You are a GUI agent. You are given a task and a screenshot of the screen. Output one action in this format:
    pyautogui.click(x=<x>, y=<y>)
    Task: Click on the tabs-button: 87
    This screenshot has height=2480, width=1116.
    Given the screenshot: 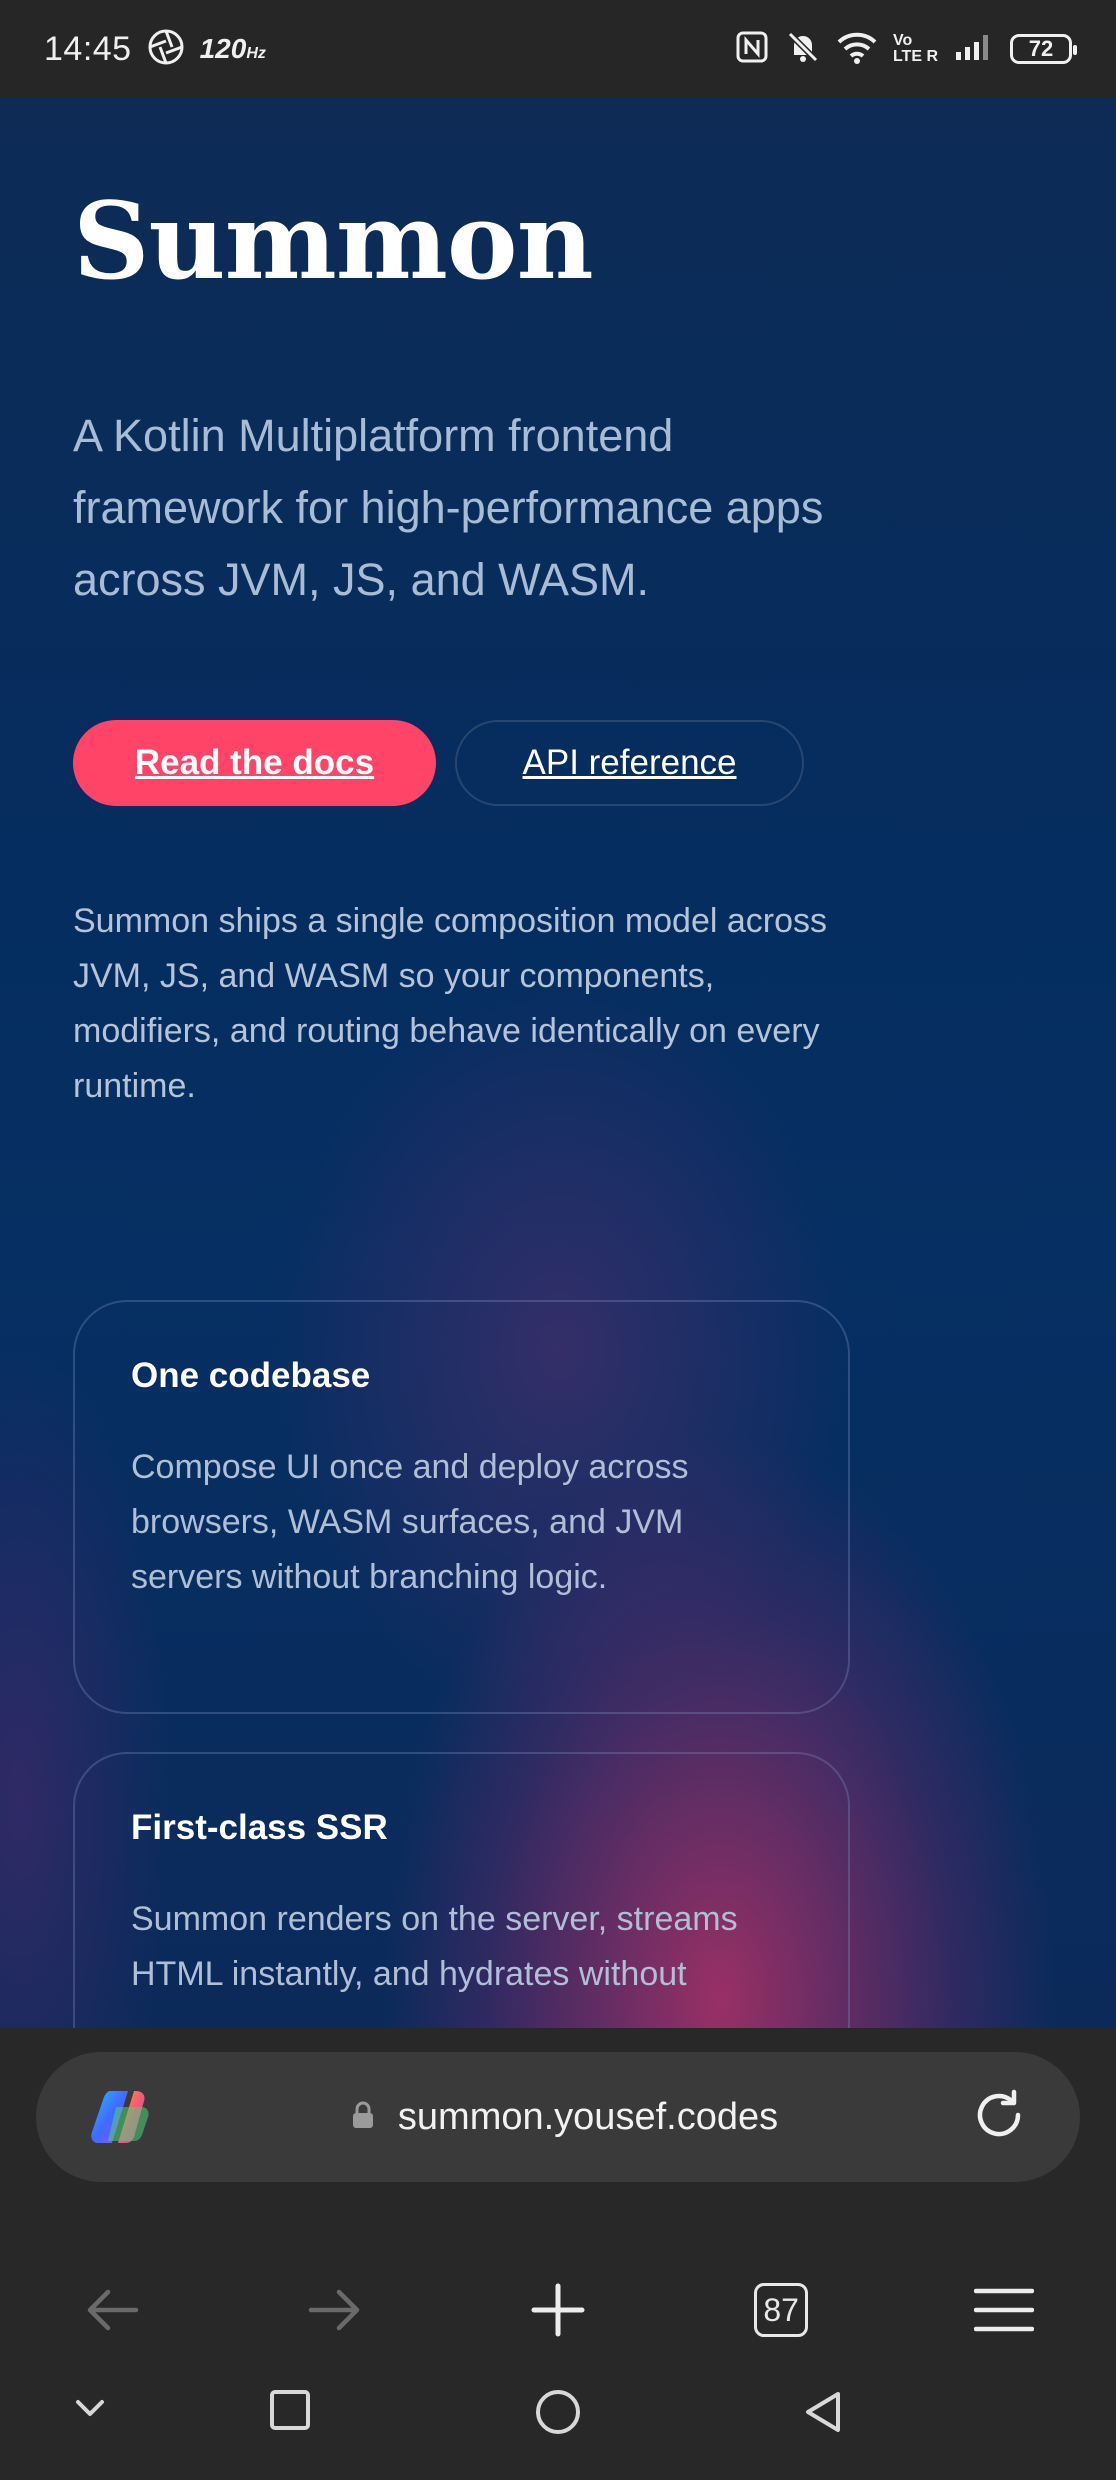 What is the action you would take?
    pyautogui.click(x=781, y=2310)
    